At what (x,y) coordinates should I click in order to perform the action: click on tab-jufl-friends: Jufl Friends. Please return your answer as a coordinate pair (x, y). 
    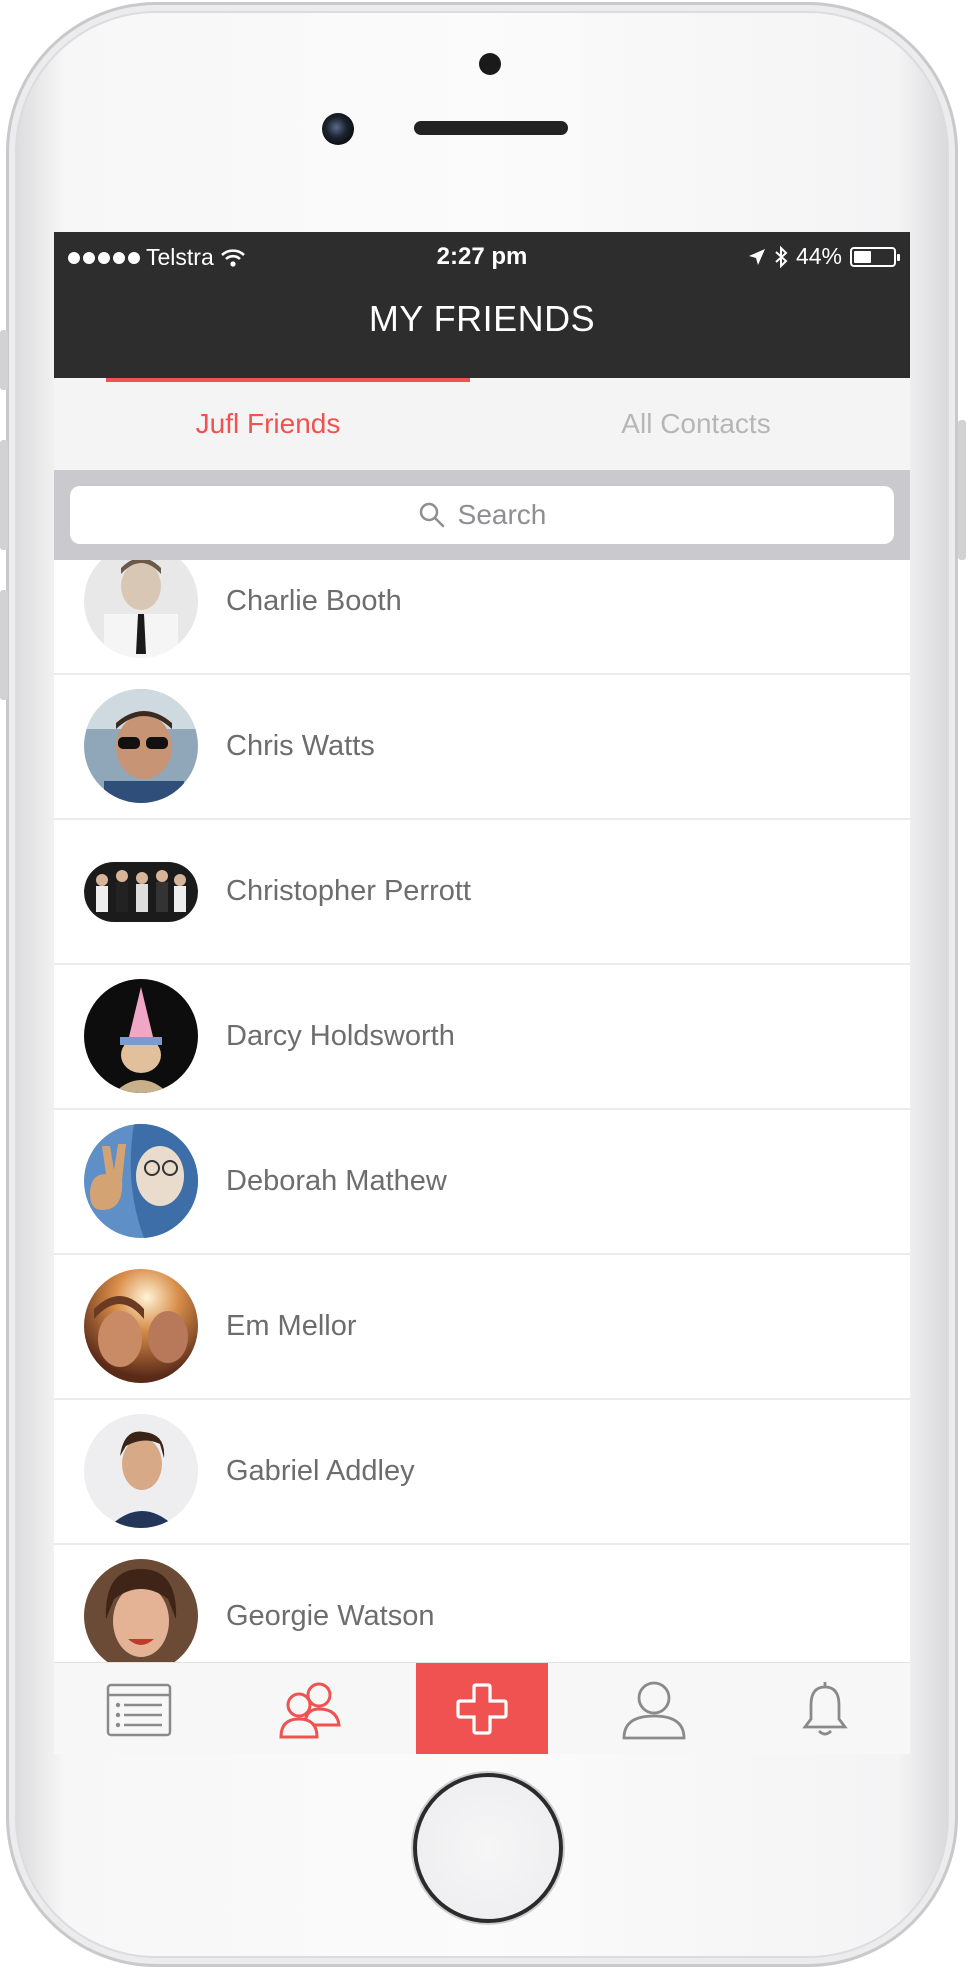
    Looking at the image, I should click on (268, 424).